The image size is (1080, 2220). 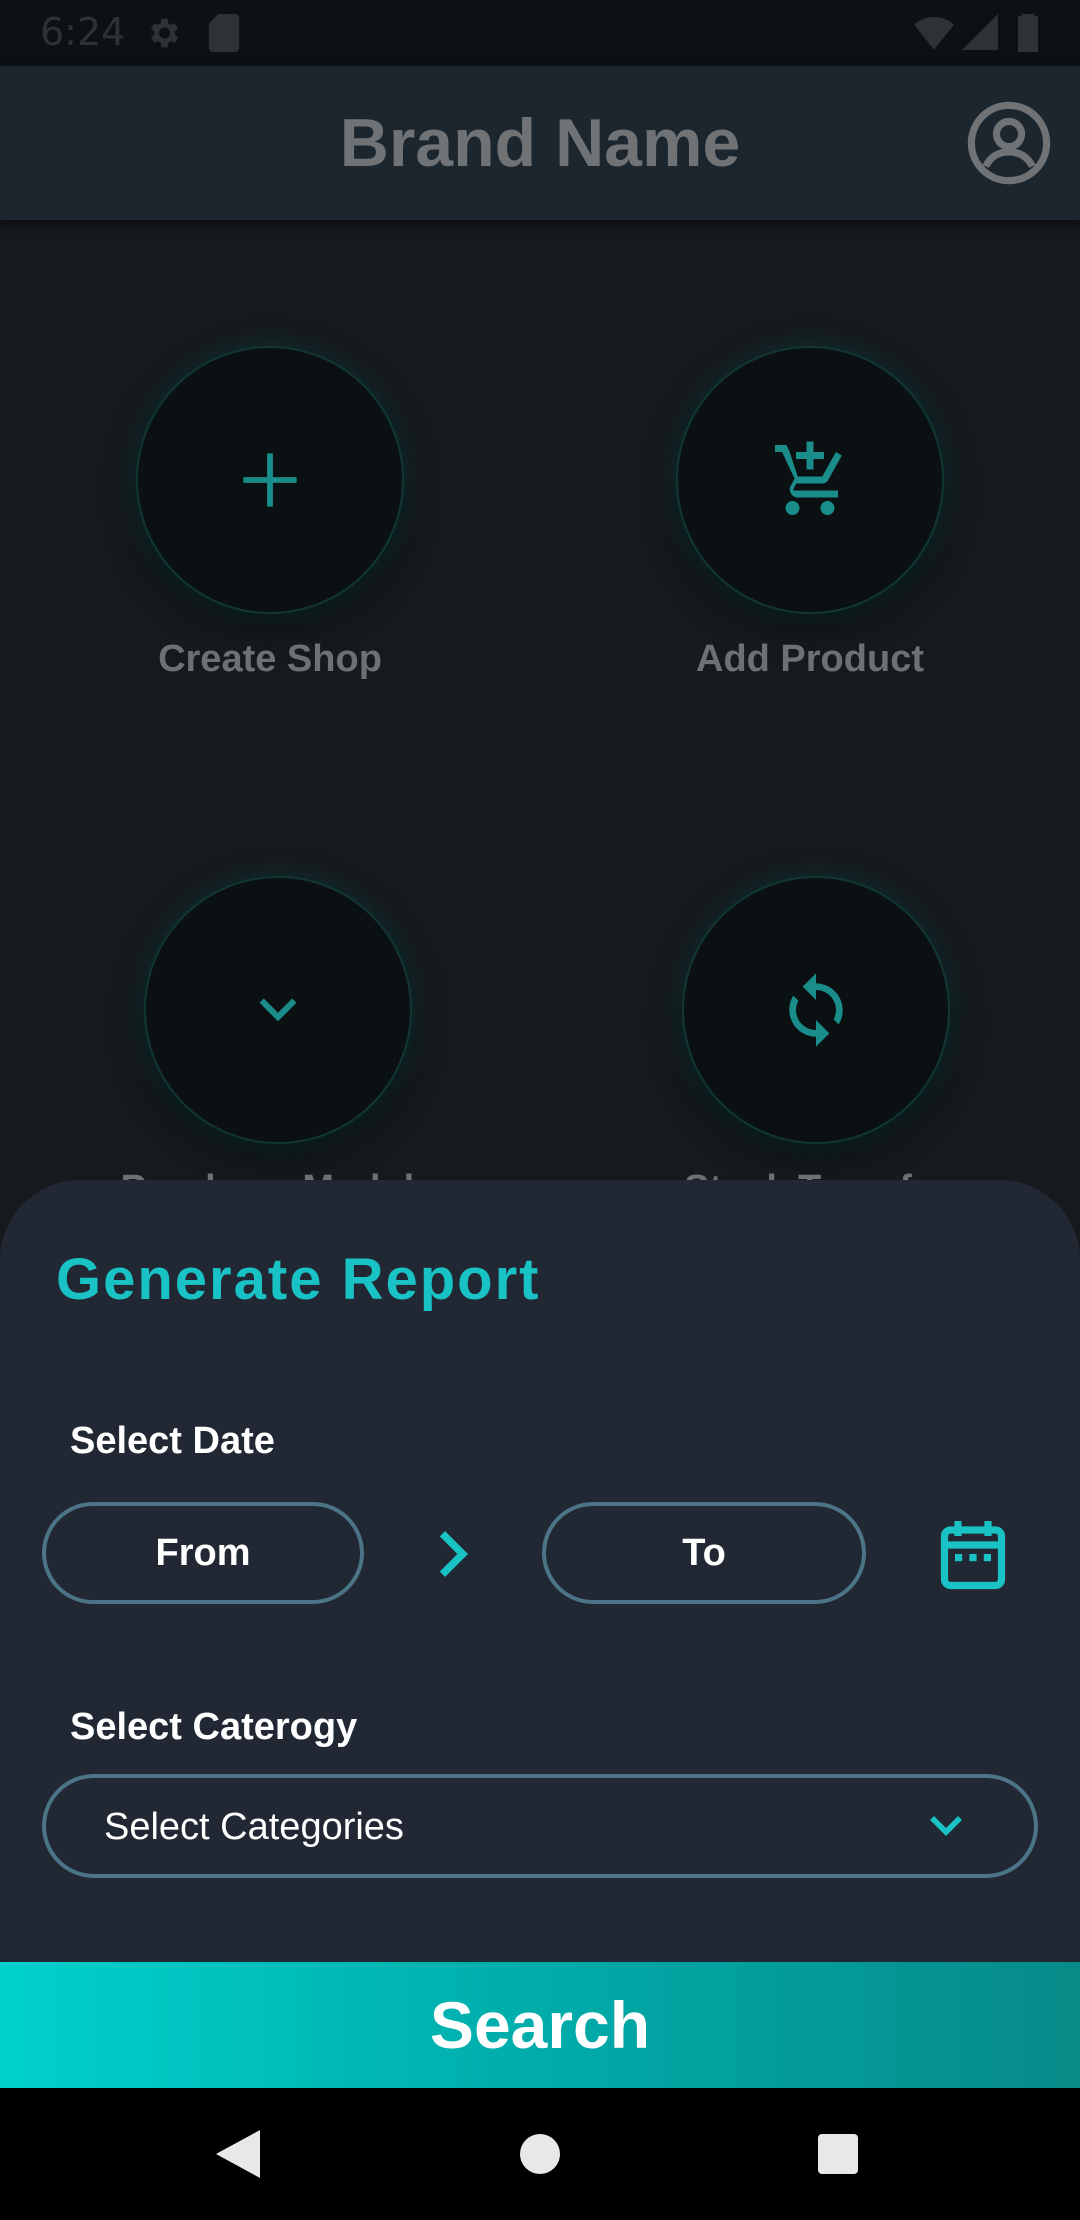 I want to click on app-title: Brand Name, so click(x=540, y=143).